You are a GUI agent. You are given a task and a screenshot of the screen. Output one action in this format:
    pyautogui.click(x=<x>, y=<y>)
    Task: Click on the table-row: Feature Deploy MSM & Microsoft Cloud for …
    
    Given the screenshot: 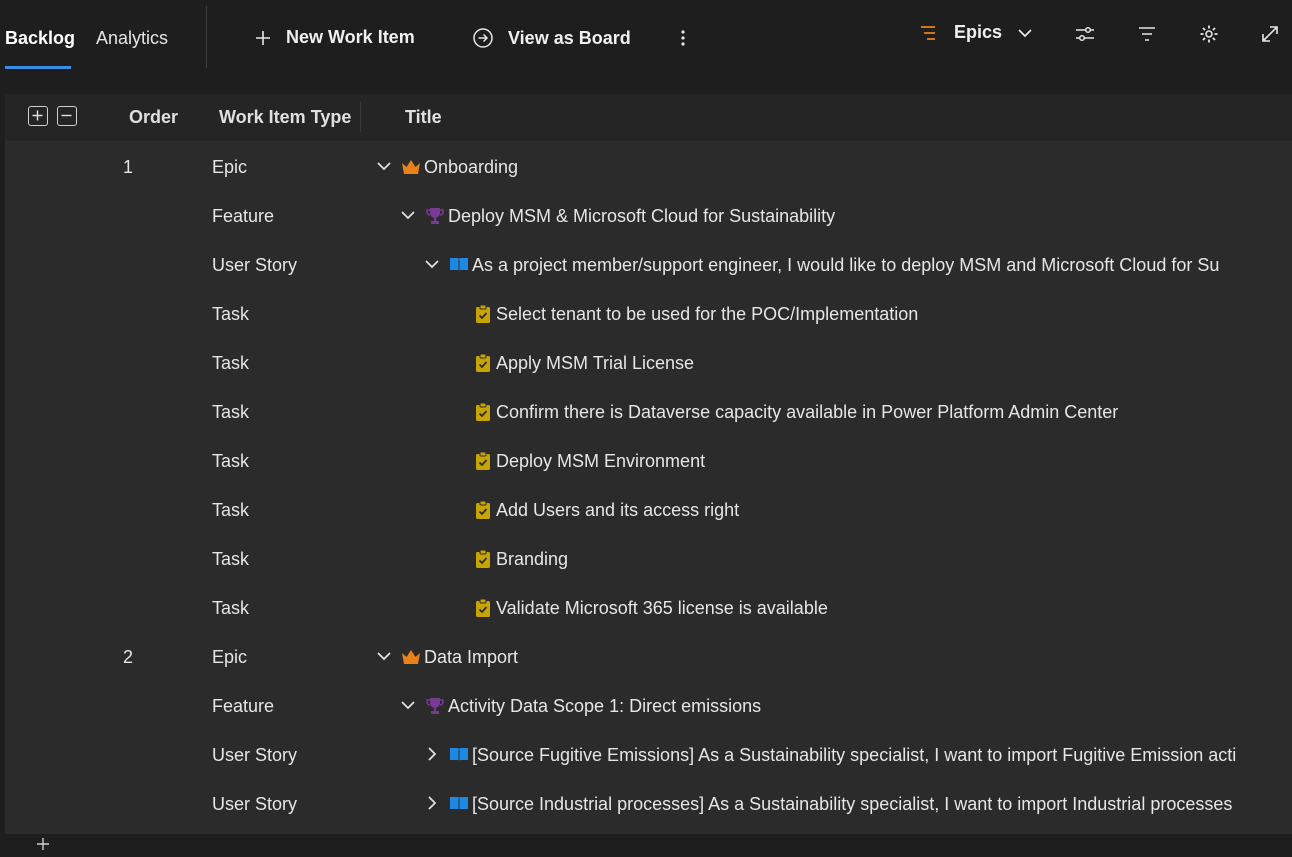 What is the action you would take?
    pyautogui.click(x=648, y=215)
    